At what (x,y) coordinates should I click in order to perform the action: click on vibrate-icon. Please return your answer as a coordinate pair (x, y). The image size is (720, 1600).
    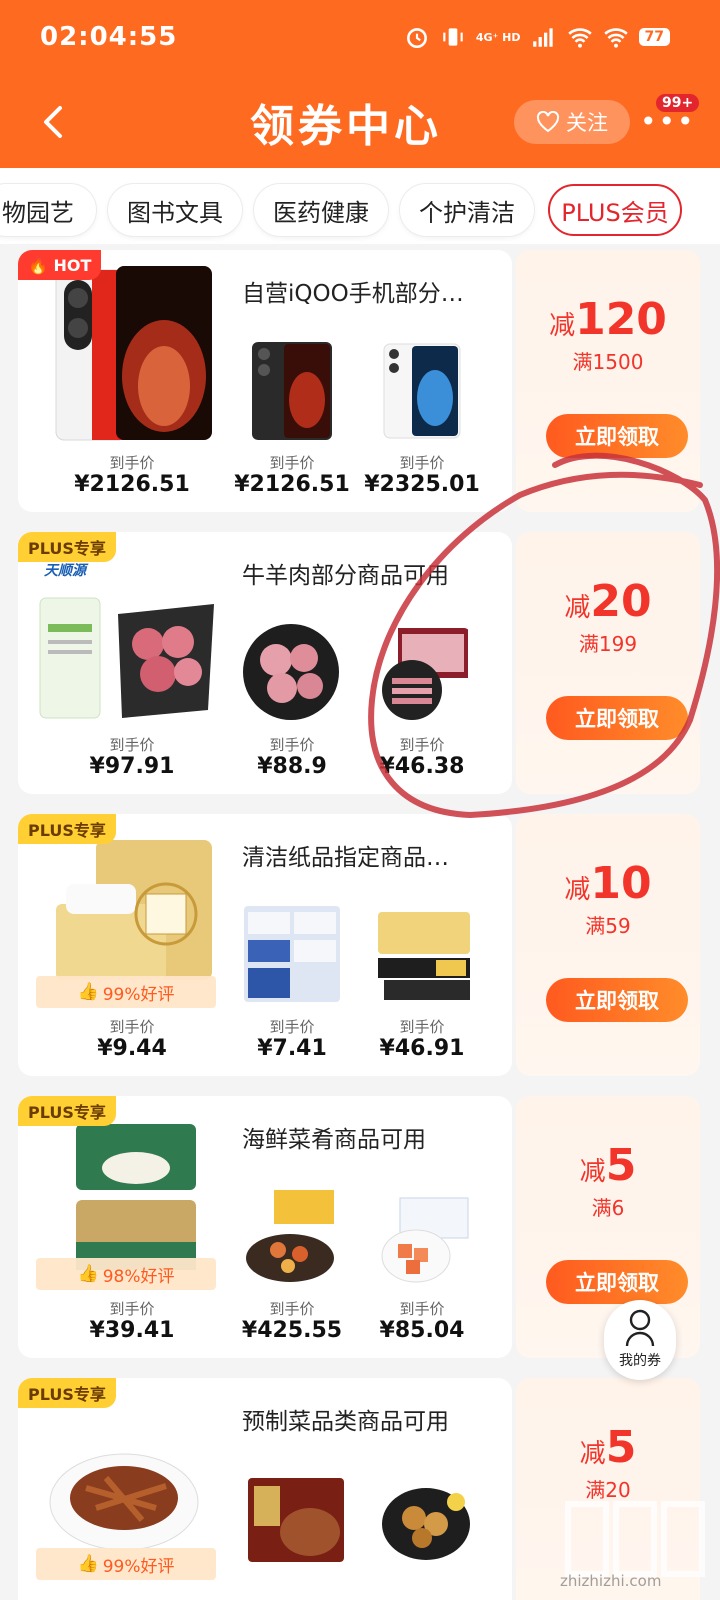
    Looking at the image, I should click on (453, 37).